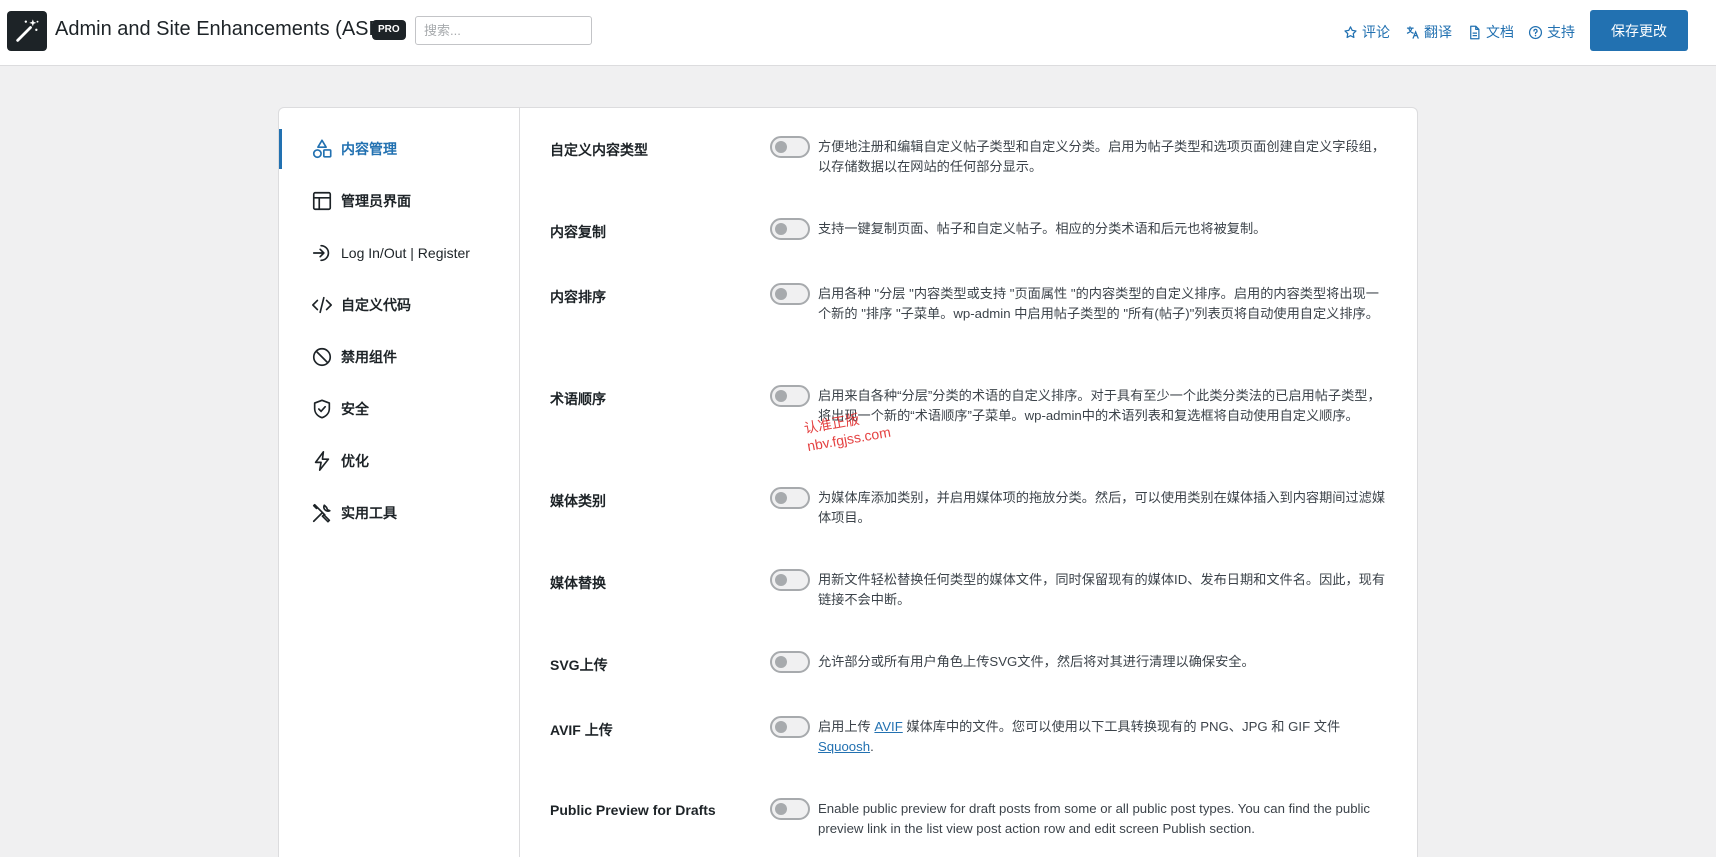 Image resolution: width=1716 pixels, height=857 pixels. What do you see at coordinates (399, 409) in the screenshot?
I see `sidebar-item-security: 安全` at bounding box center [399, 409].